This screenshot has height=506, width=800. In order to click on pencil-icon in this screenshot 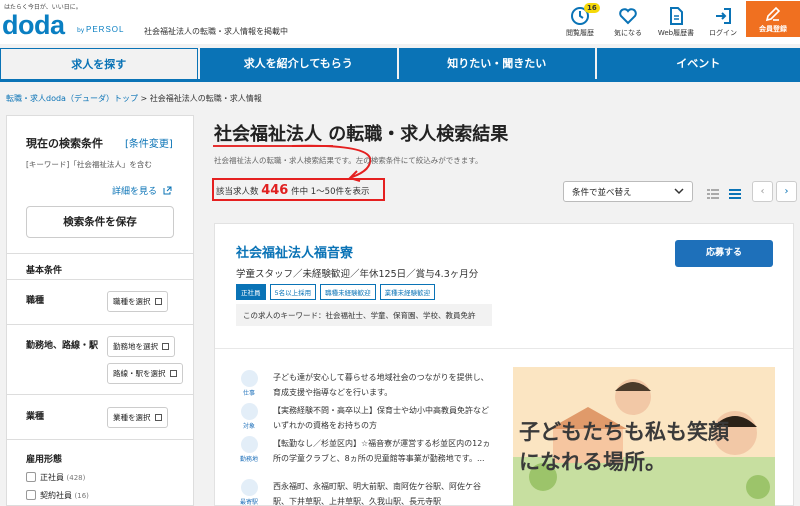, I will do `click(773, 14)`.